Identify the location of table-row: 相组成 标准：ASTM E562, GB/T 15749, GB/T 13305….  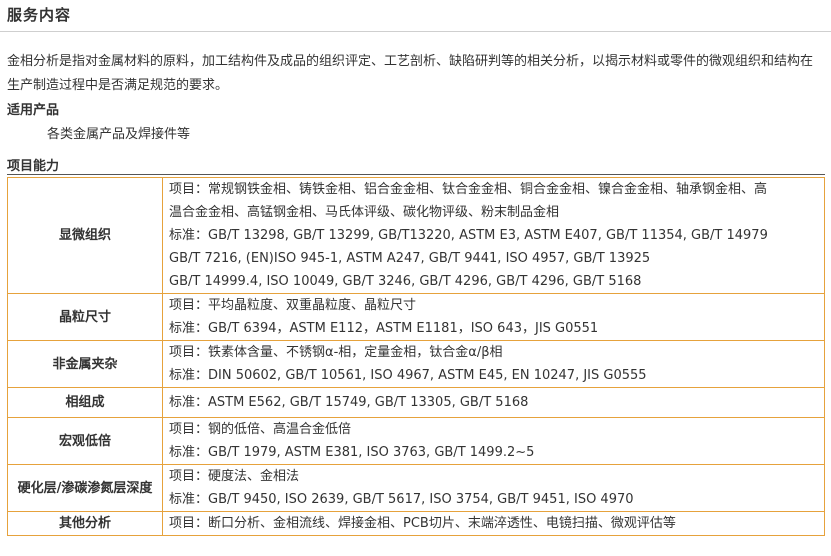
(416, 402).